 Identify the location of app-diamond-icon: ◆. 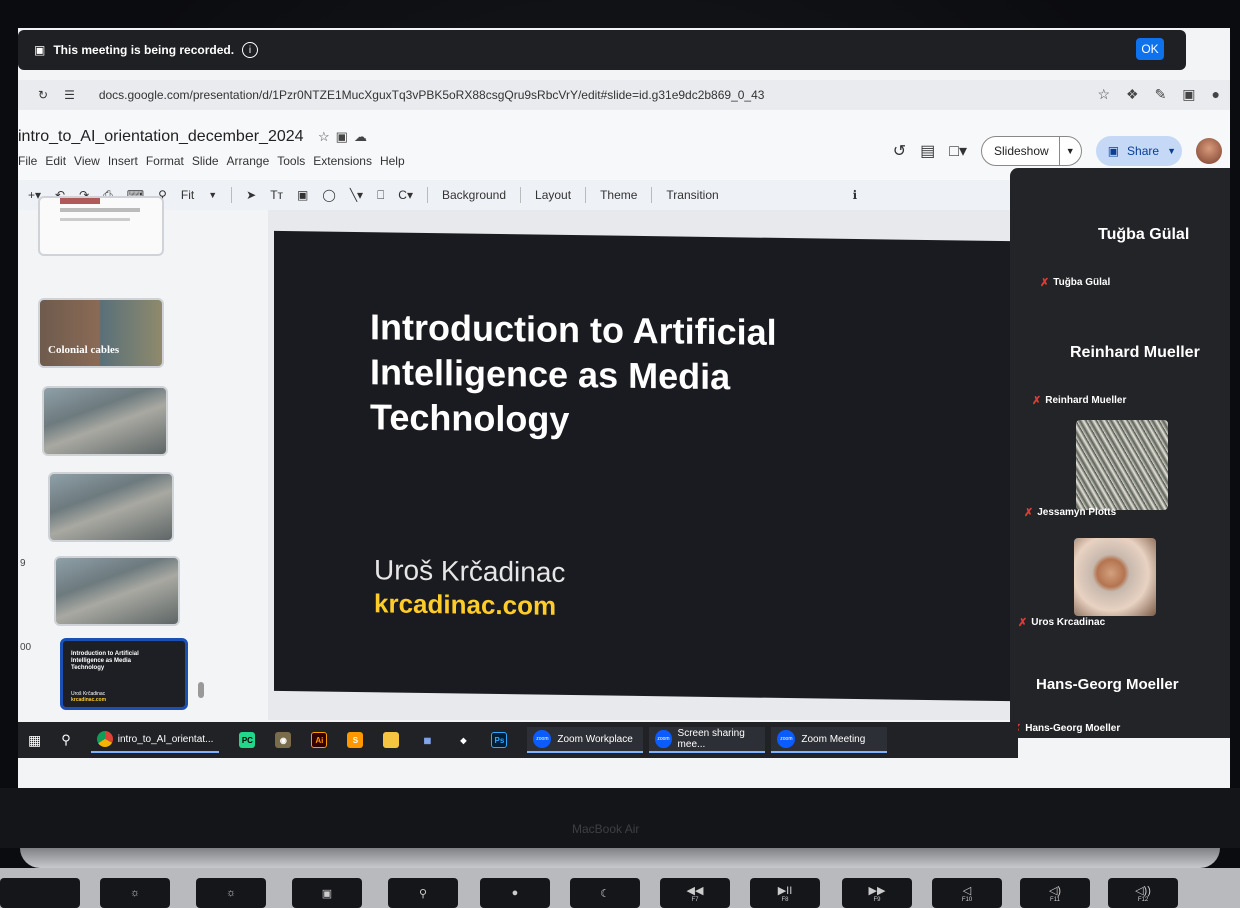
(463, 740).